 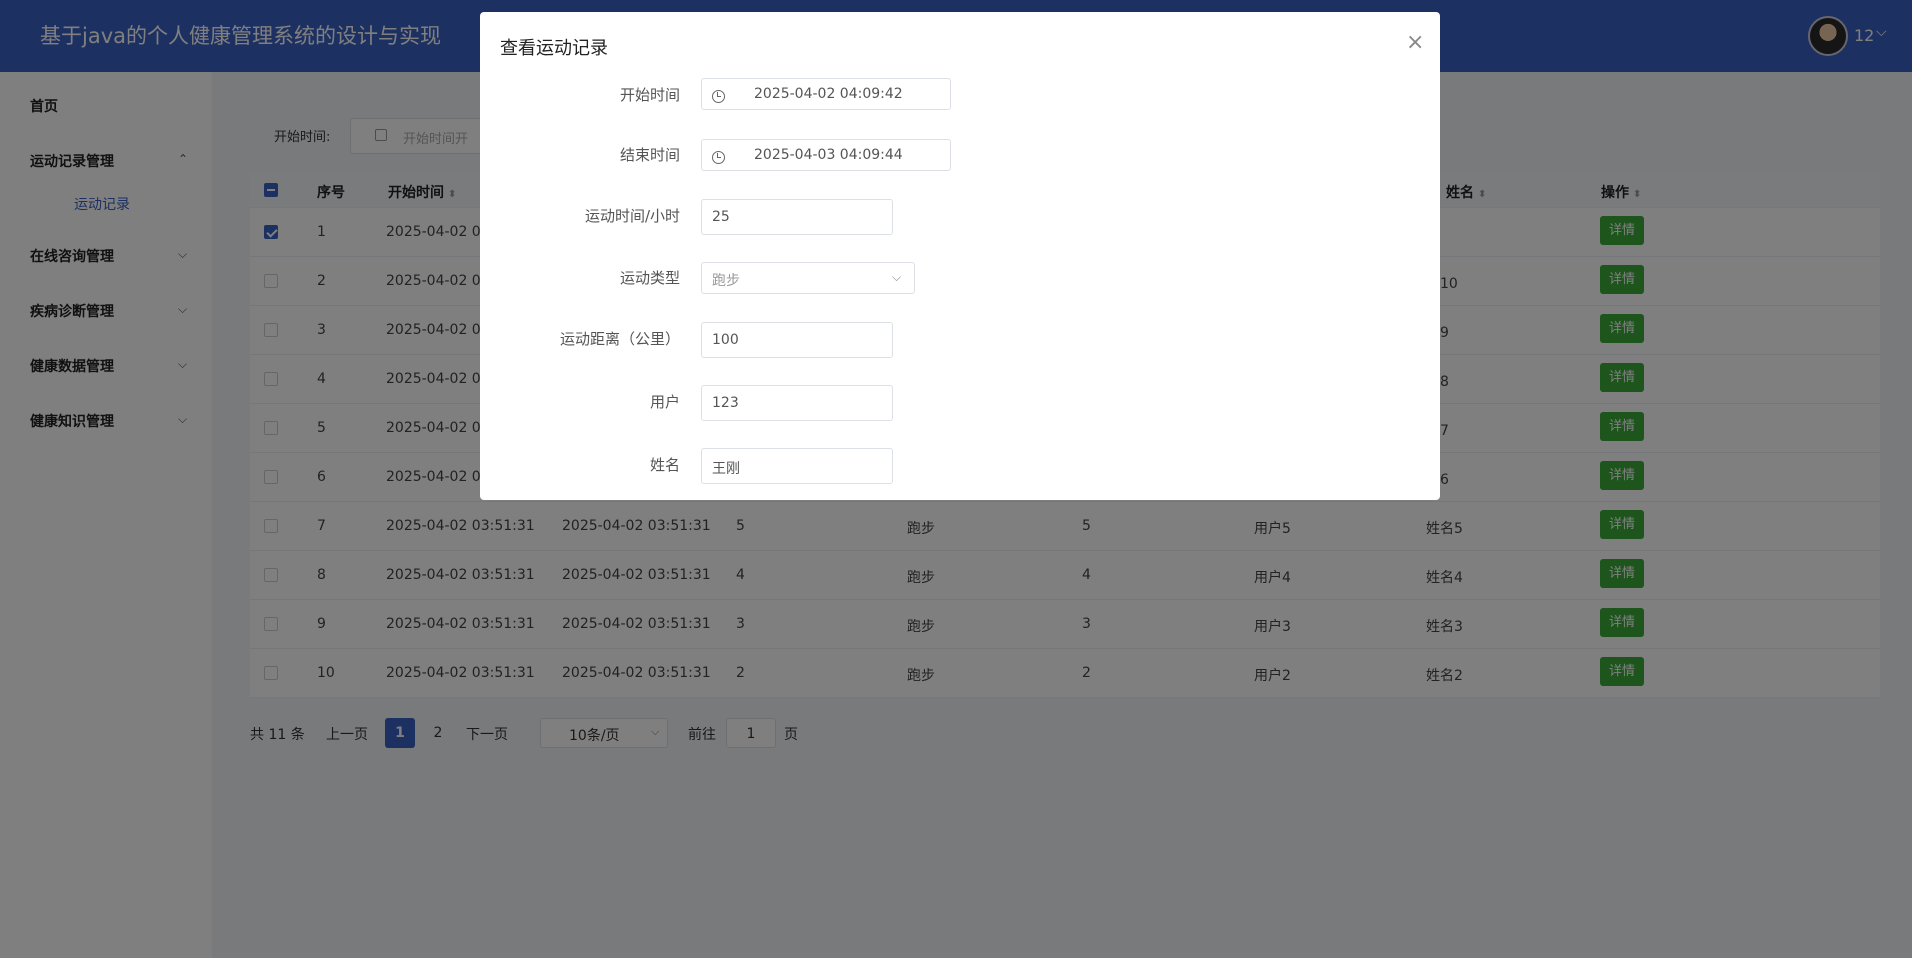 What do you see at coordinates (797, 340) in the screenshot?
I see `distance-field: 100` at bounding box center [797, 340].